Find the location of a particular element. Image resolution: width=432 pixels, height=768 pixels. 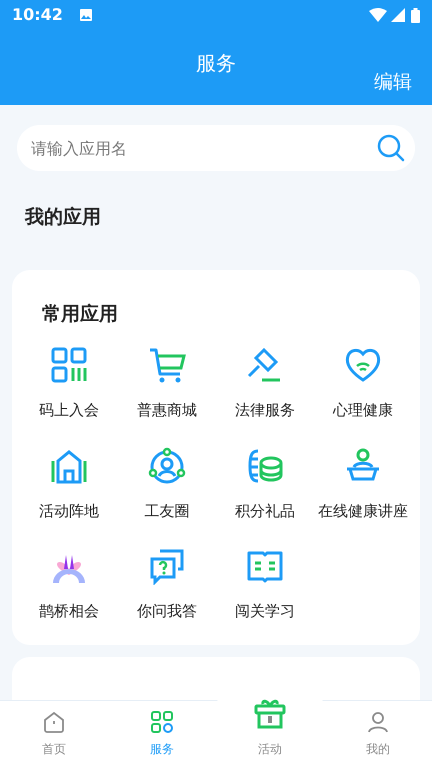

status-time: 10:42 is located at coordinates (37, 15).